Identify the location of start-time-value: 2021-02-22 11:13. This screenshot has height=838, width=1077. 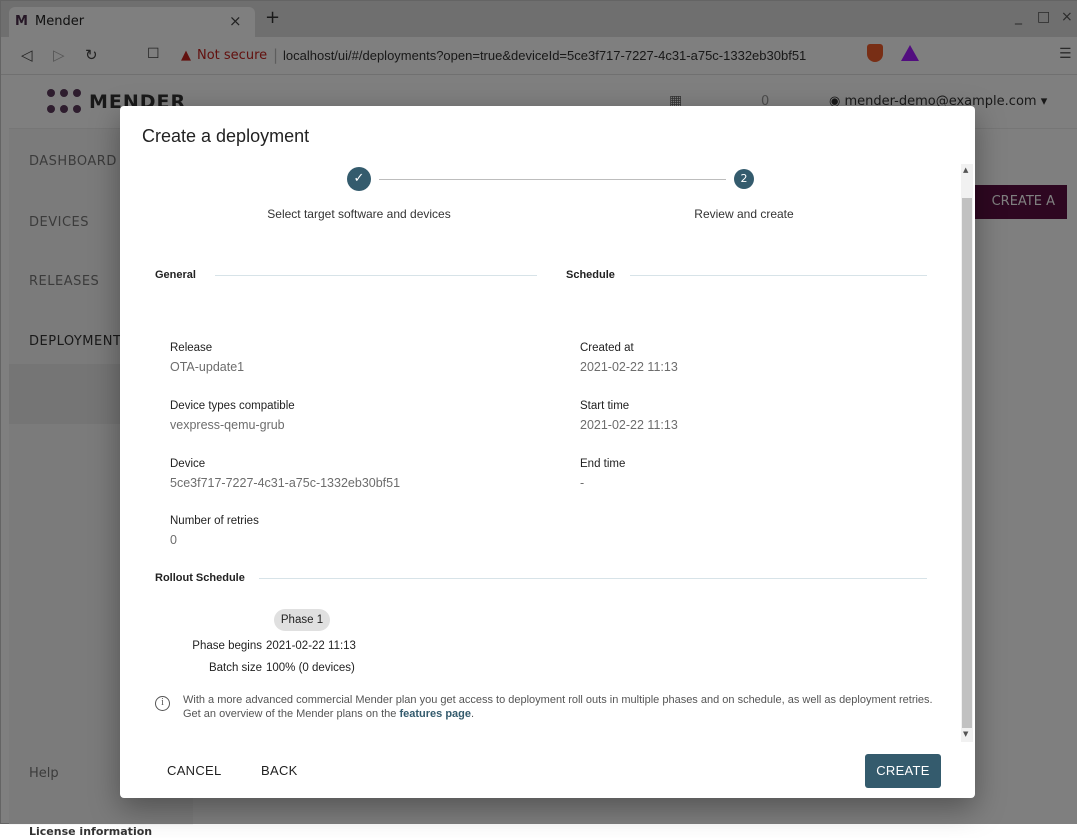
(629, 425).